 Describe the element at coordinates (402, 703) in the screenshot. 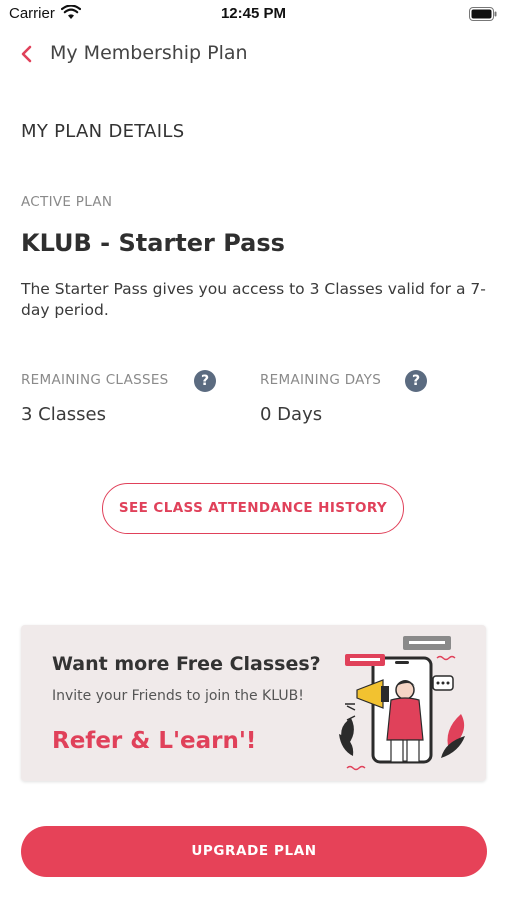

I see `referral-illustration-icon` at that location.